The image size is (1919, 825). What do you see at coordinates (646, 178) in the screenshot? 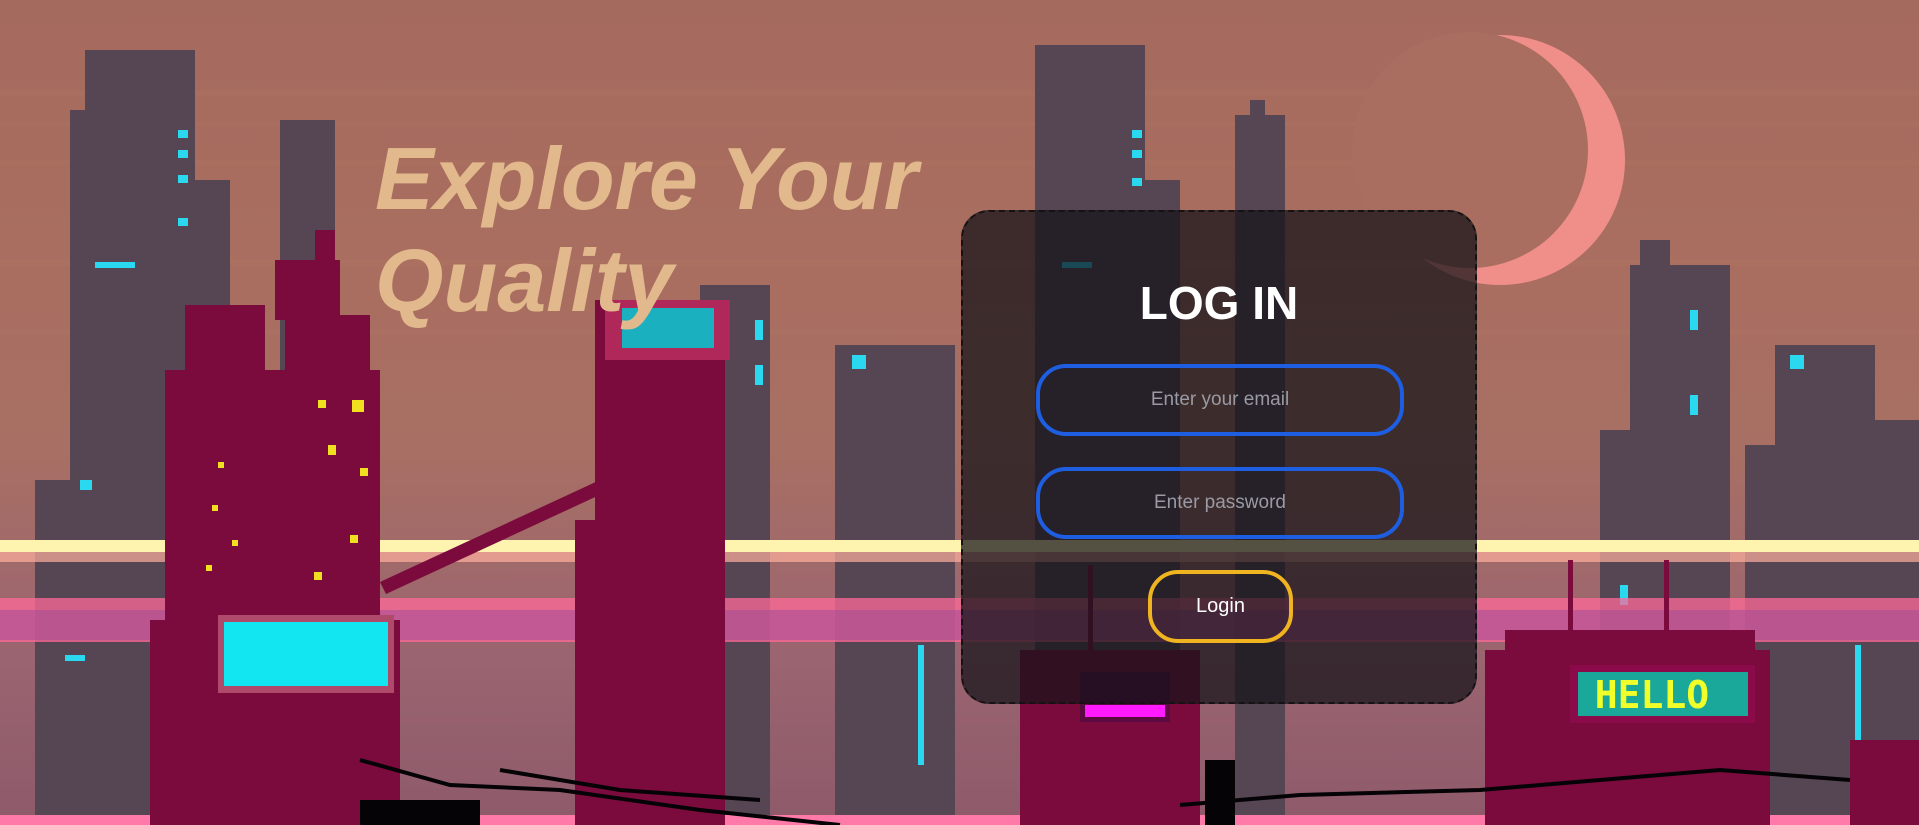
I see `hero-headline-line1: Explore Your` at bounding box center [646, 178].